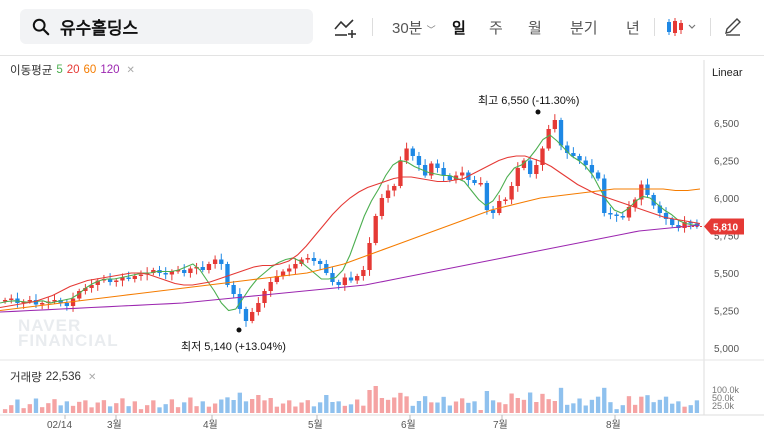 This screenshot has height=433, width=764. Describe the element at coordinates (59, 425) in the screenshot. I see `x-tick-label: 02/14` at that location.